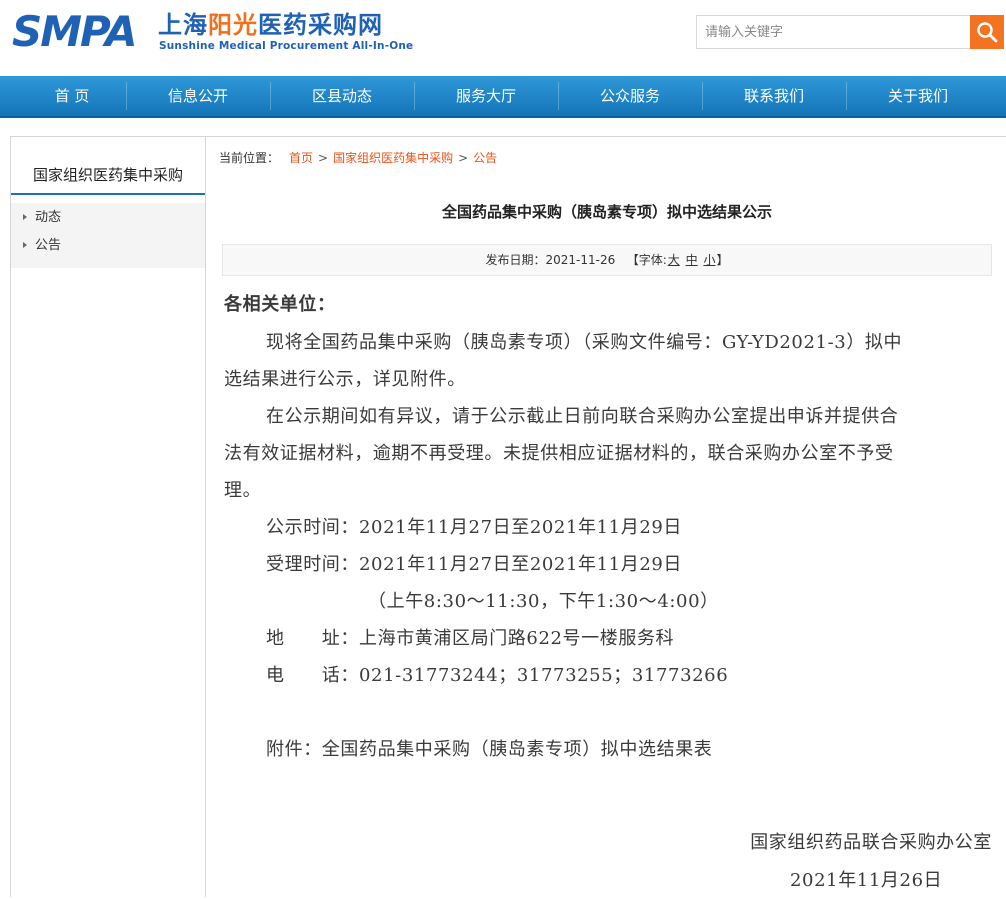 This screenshot has width=1006, height=899. I want to click on breadcrumb-link-announcements: 公告, so click(485, 158).